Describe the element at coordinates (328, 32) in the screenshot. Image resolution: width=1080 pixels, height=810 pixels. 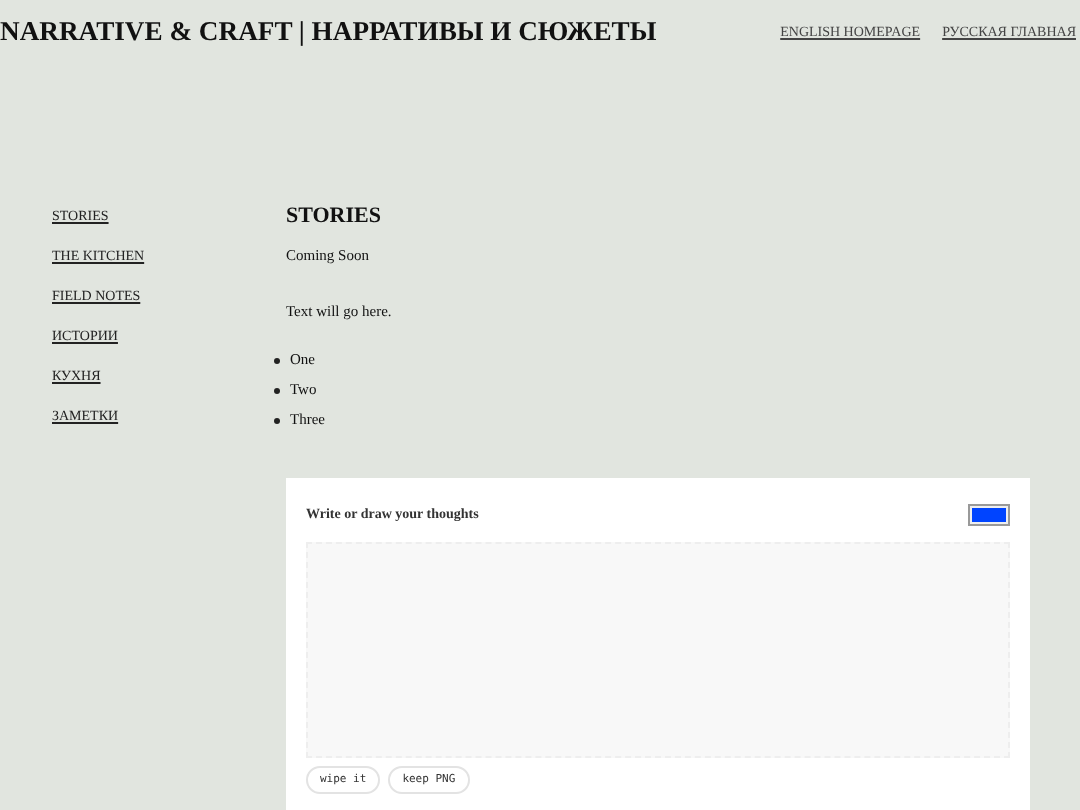
I see `site-title: NARRATIVE & CRAFT | НАРРАТИВЫ И СЮЖЕТЫ` at that location.